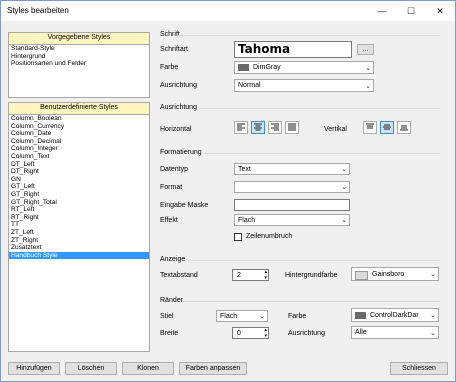 The width and height of the screenshot is (456, 382). Describe the element at coordinates (79, 109) in the screenshot. I see `user-styles-header: Benutzerdefinierte Styles` at that location.